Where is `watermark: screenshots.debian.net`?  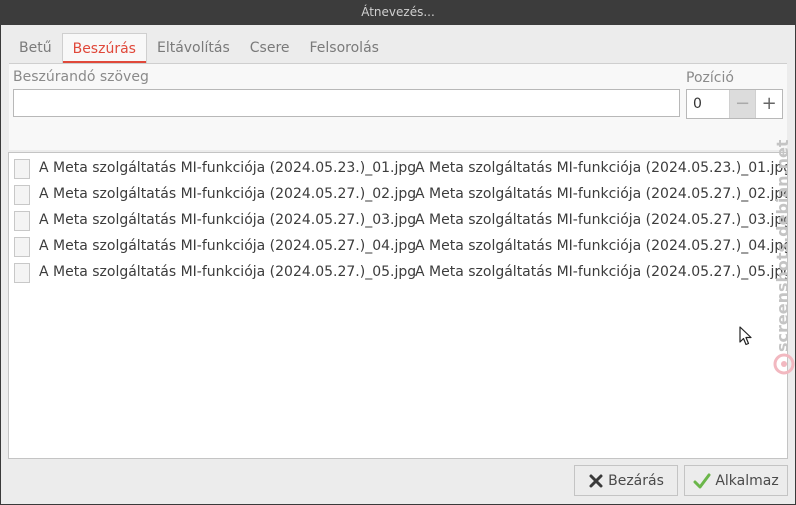 watermark: screenshots.debian.net is located at coordinates (781, 259).